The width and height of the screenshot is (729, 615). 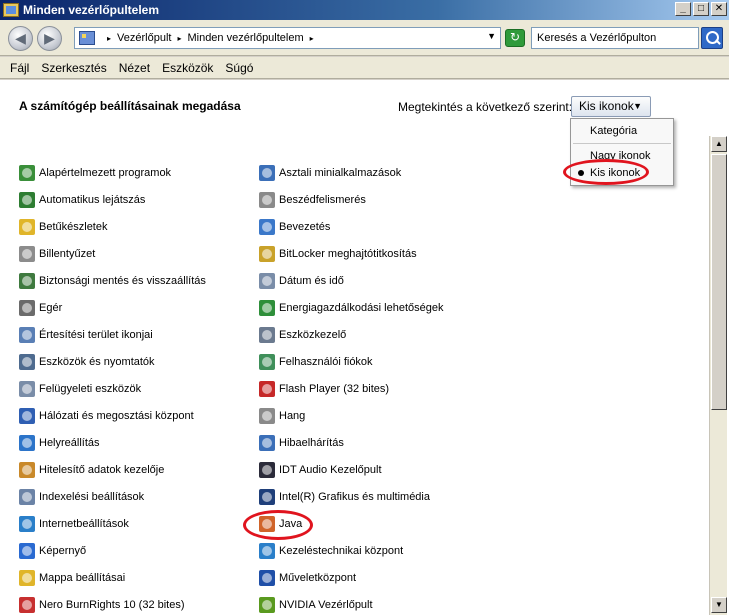 I want to click on scroll-down-icon: ▼, so click(x=719, y=605).